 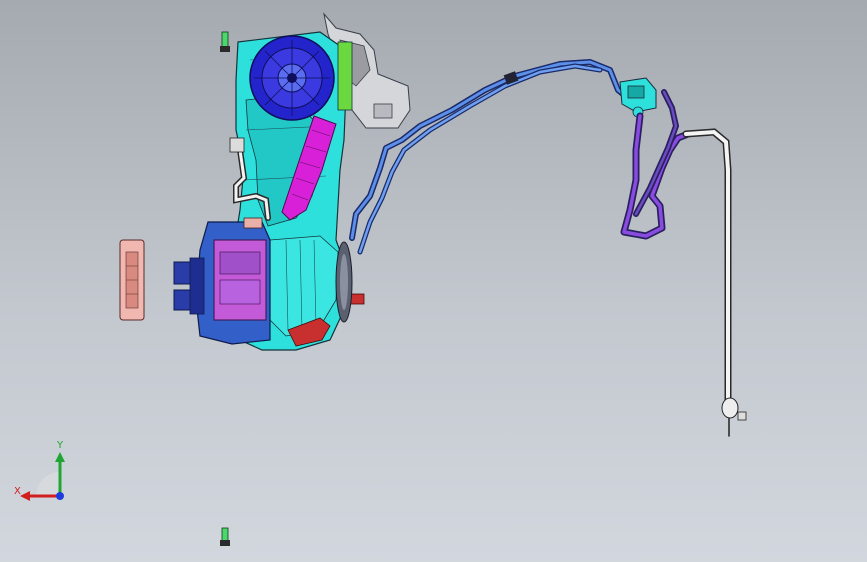 What do you see at coordinates (344, 282) in the screenshot?
I see `blower-motor-cover` at bounding box center [344, 282].